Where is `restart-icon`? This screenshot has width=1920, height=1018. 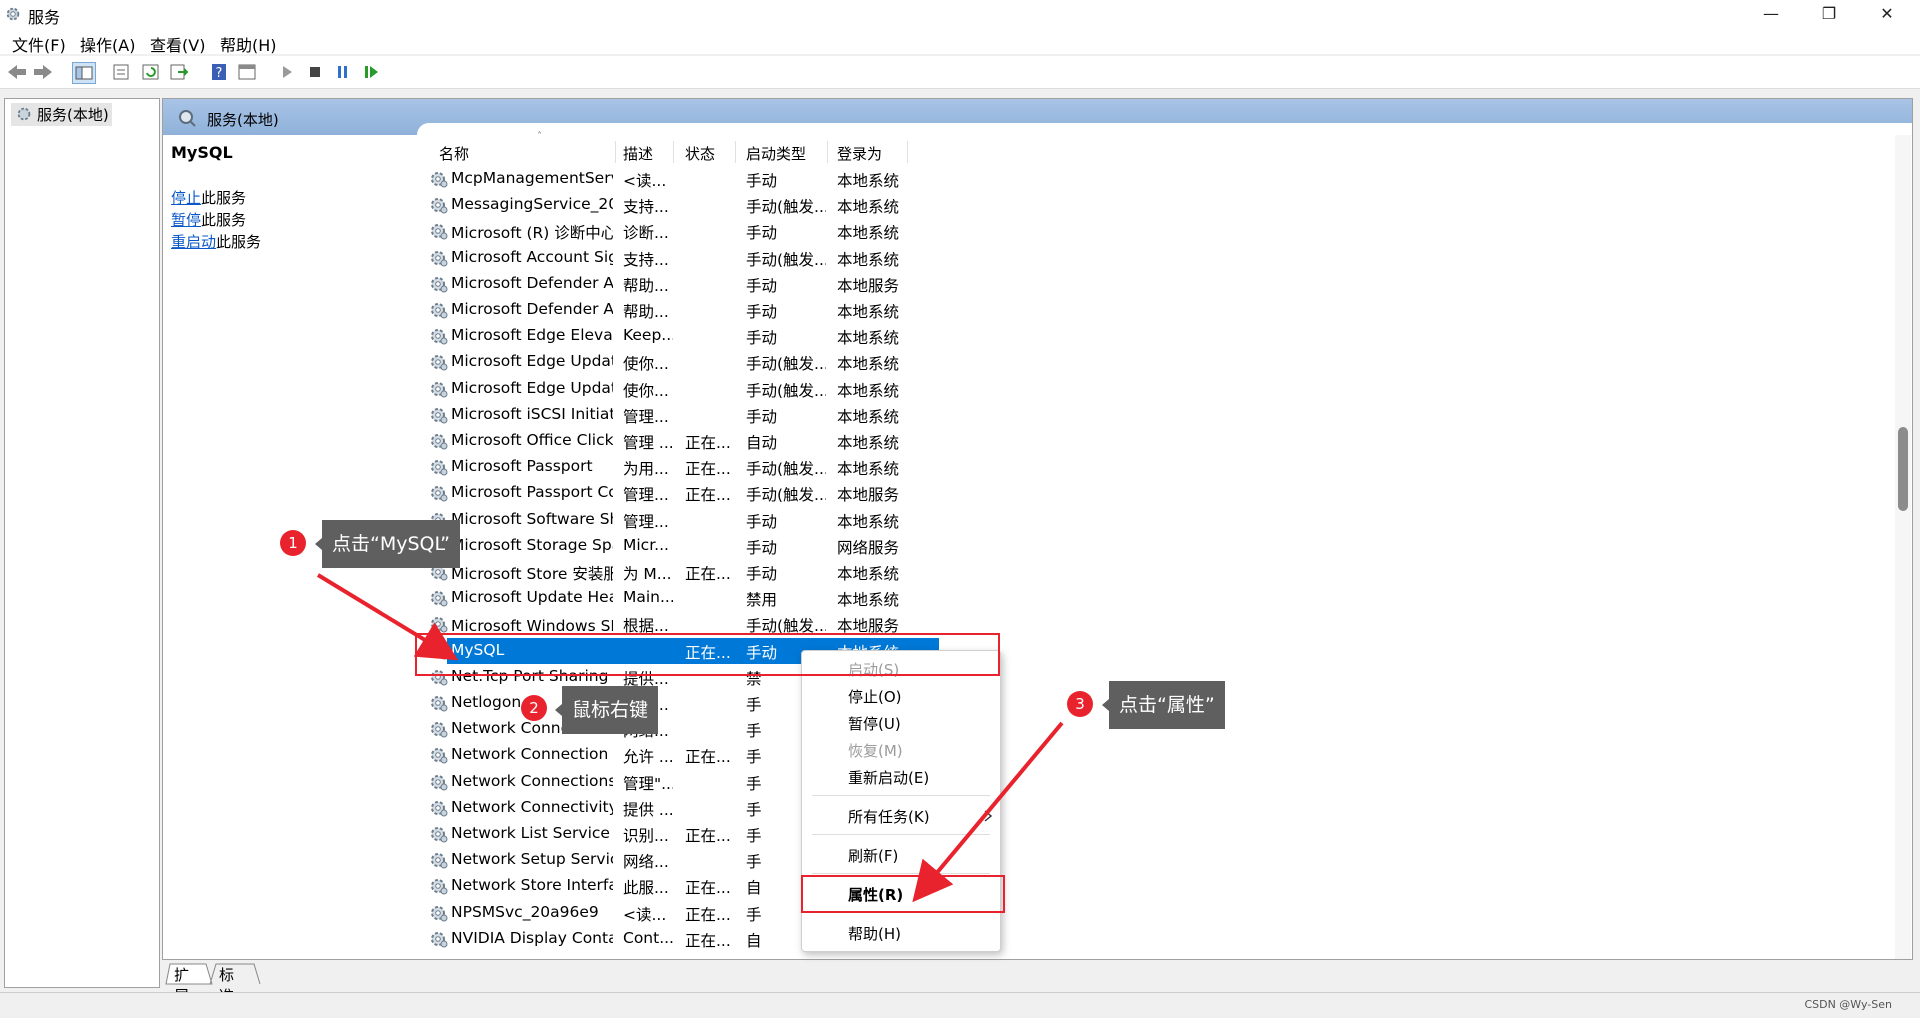
restart-icon is located at coordinates (371, 72).